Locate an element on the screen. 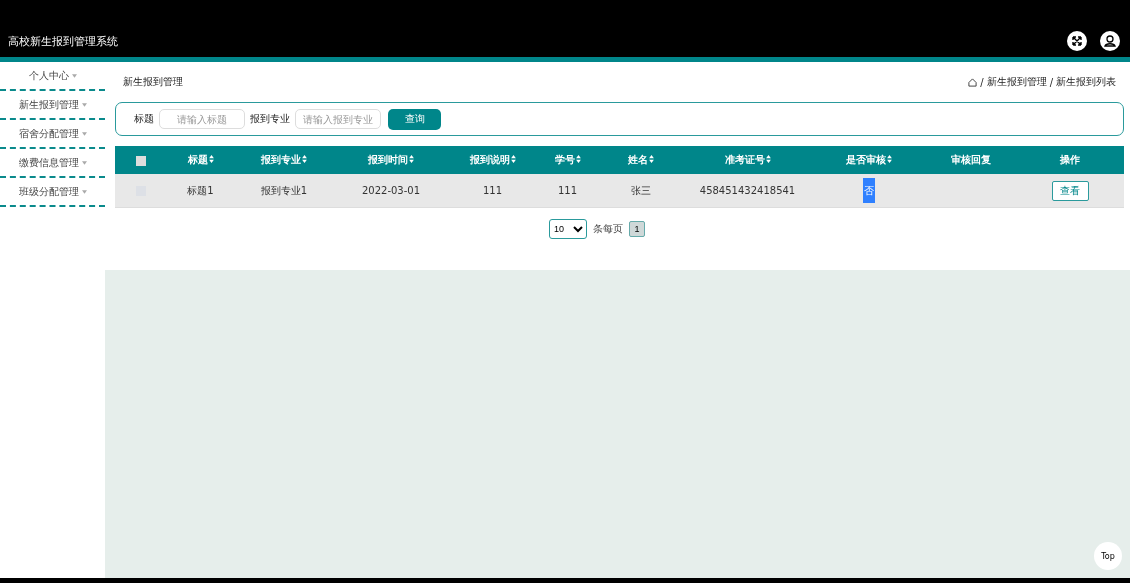 The height and width of the screenshot is (583, 1130). search-field: 请输入报到专业 is located at coordinates (338, 119).